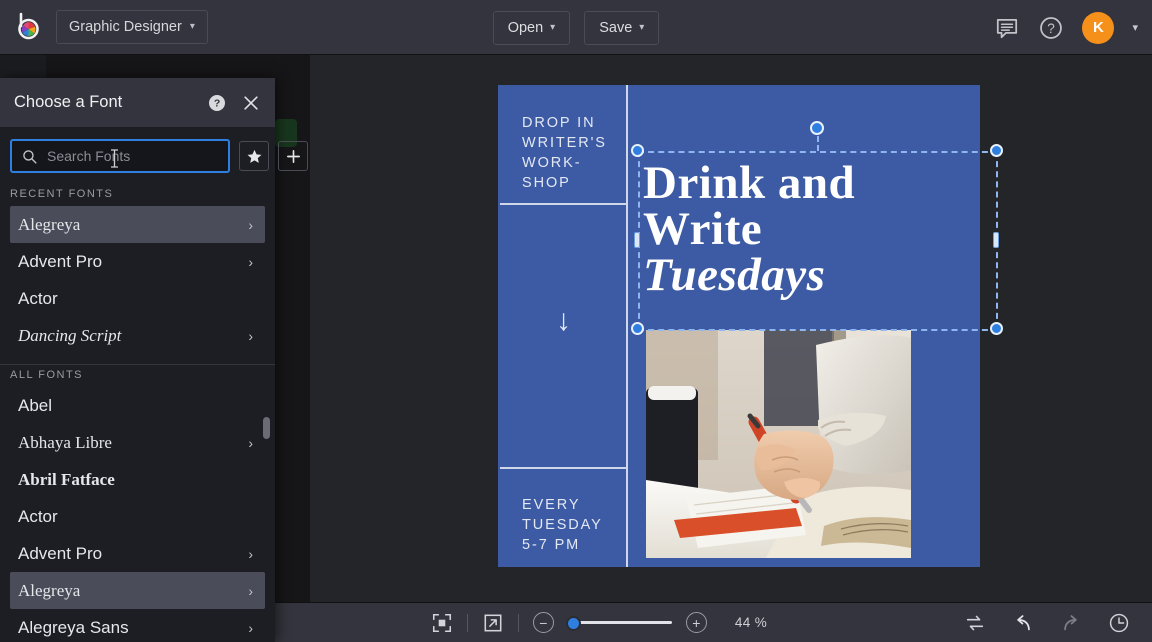 This screenshot has height=642, width=1152. Describe the element at coordinates (133, 156) in the screenshot. I see `search-input` at that location.